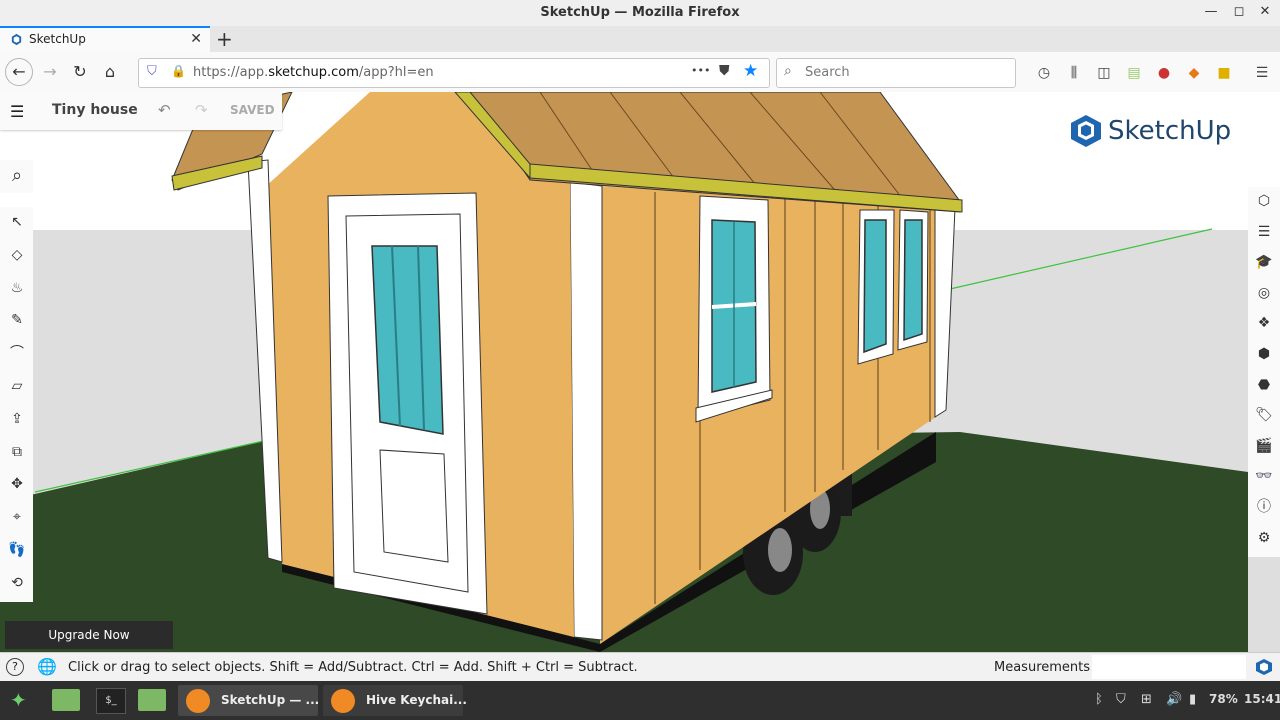 This screenshot has width=1280, height=720. Describe the element at coordinates (178, 71) in the screenshot. I see `lock-icon: 🔒` at that location.